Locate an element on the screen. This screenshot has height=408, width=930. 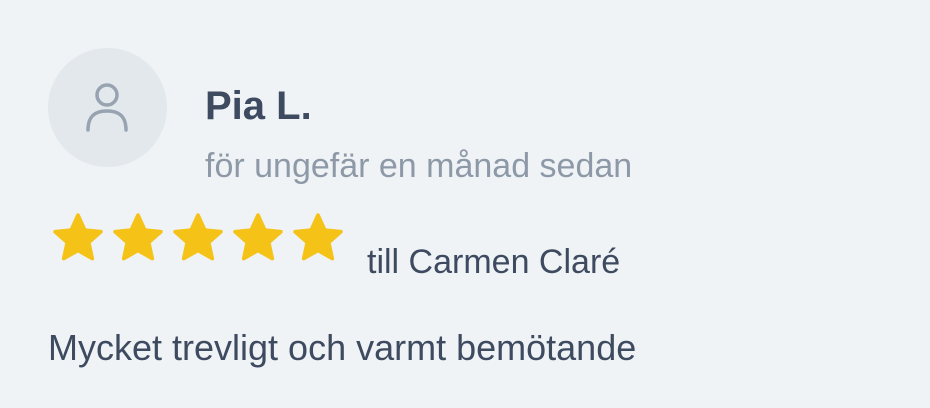
user-icon is located at coordinates (107, 107).